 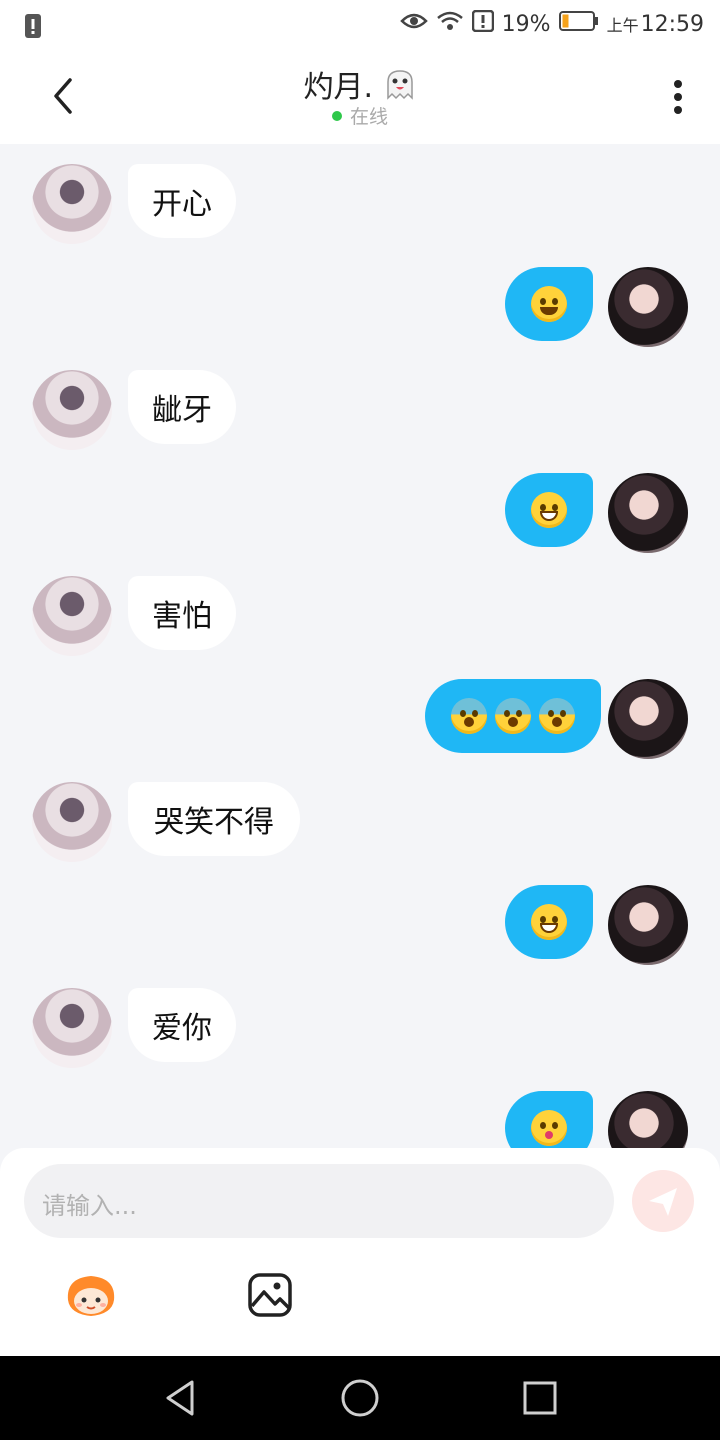 What do you see at coordinates (214, 819) in the screenshot?
I see `message-bubble-received: 哭笑不得` at bounding box center [214, 819].